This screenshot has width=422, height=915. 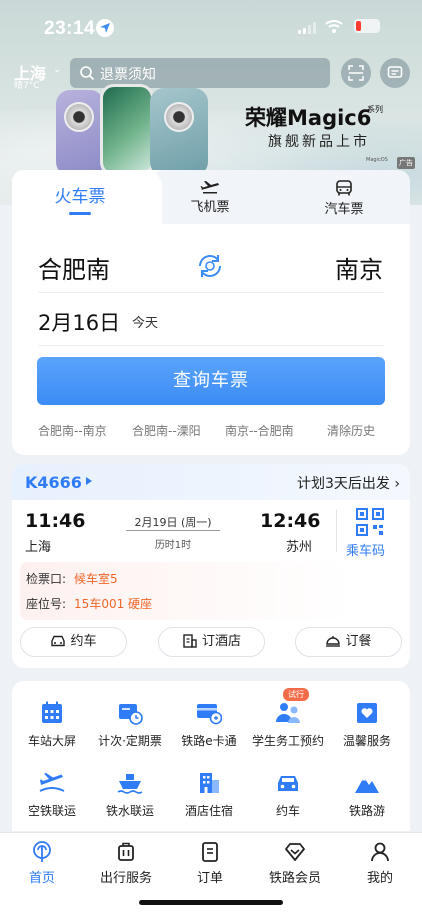 I want to click on wifi-icon, so click(x=334, y=26).